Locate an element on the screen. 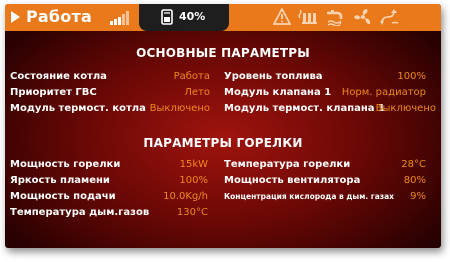 Image resolution: width=450 pixels, height=262 pixels. fuel-level-indicator: 40% is located at coordinates (184, 17).